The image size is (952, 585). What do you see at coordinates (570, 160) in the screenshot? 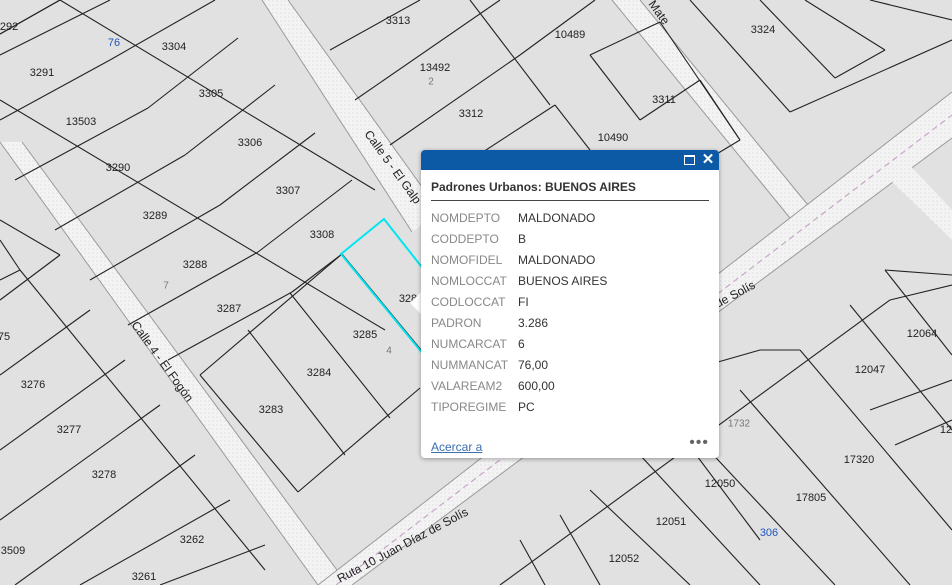
I see `popup-header: ✕` at bounding box center [570, 160].